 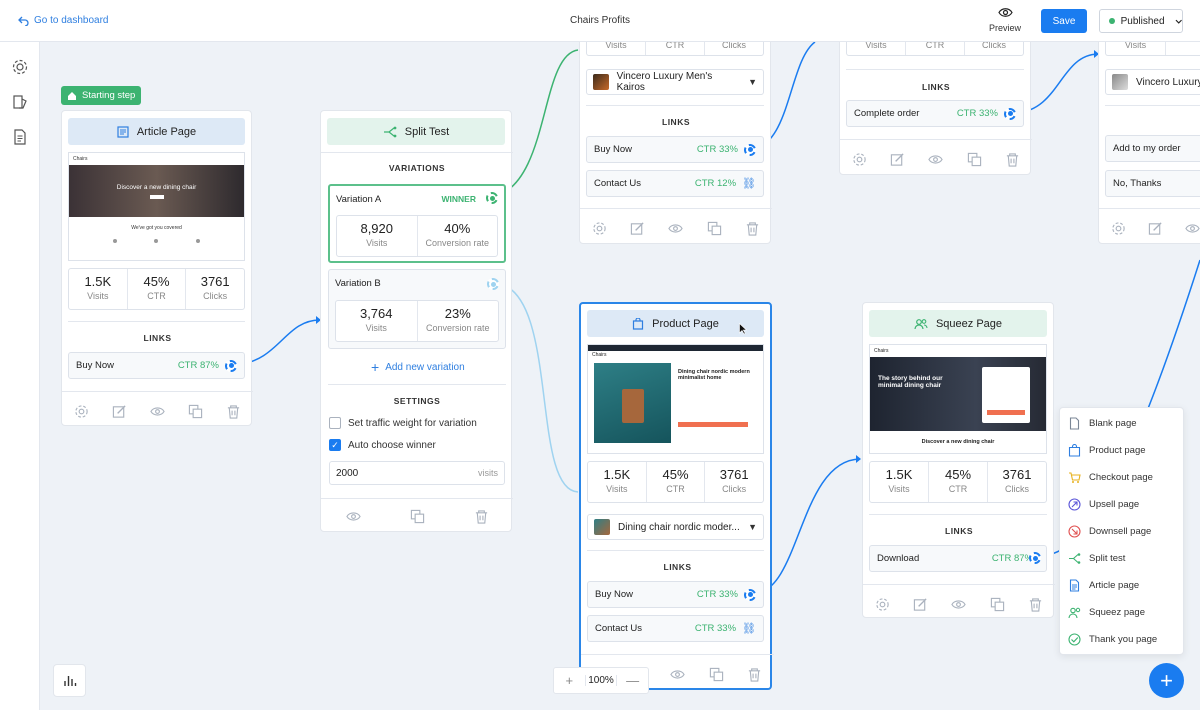 I want to click on checkbox-unchecked, so click(x=335, y=423).